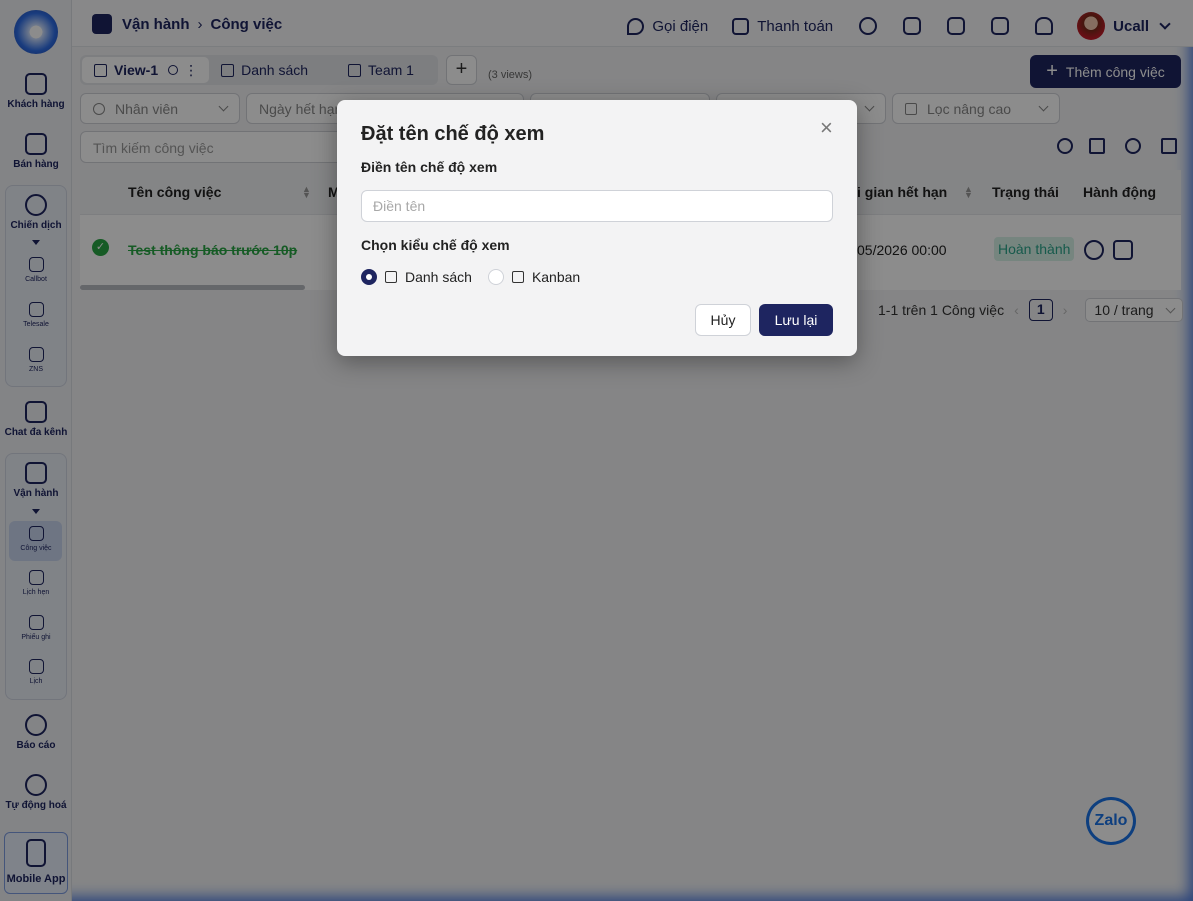 Image resolution: width=1193 pixels, height=901 pixels. Describe the element at coordinates (369, 277) in the screenshot. I see `radio-list` at that location.